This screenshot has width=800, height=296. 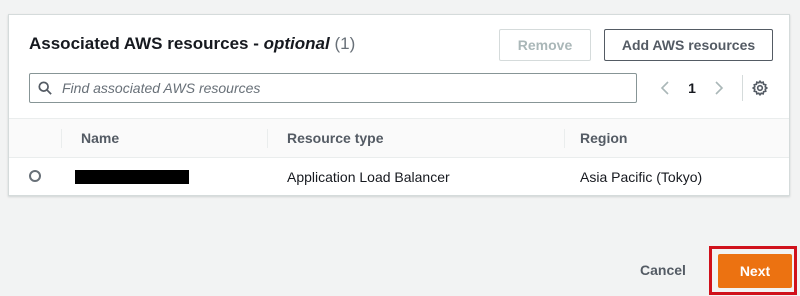 I want to click on resource-count: (1), so click(x=345, y=43).